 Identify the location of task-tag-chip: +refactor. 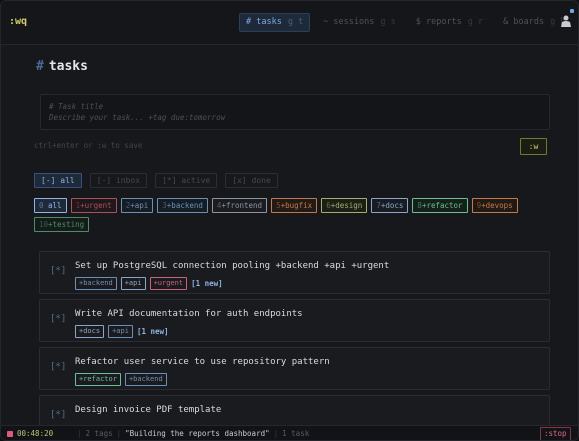
(98, 379).